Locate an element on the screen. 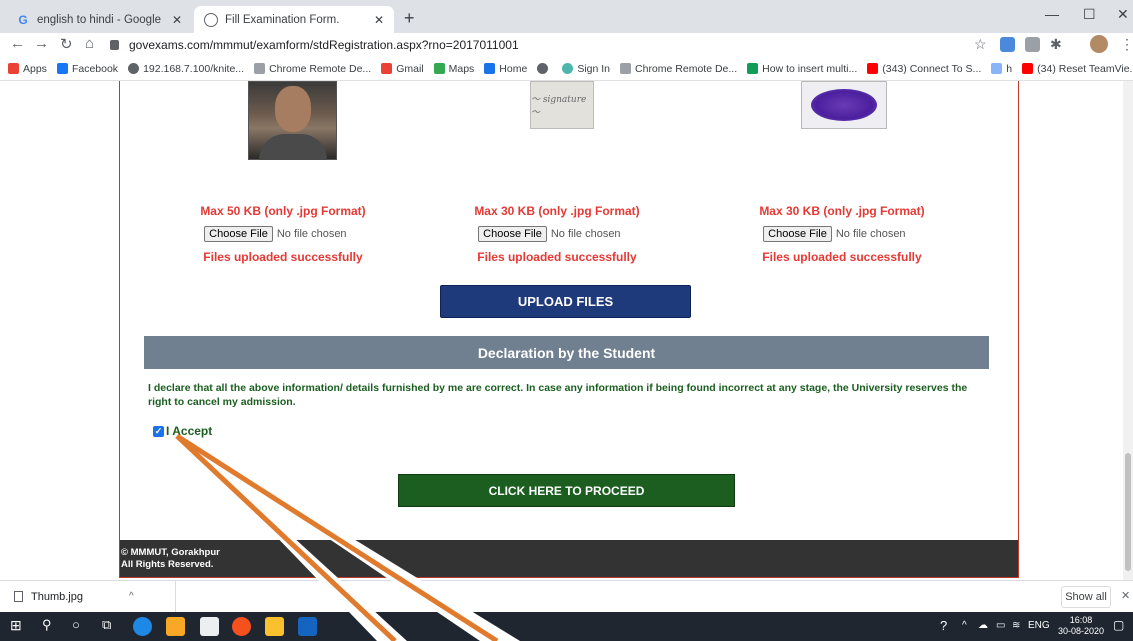 The width and height of the screenshot is (1133, 641). notification-icon: ▢ is located at coordinates (1118, 625).